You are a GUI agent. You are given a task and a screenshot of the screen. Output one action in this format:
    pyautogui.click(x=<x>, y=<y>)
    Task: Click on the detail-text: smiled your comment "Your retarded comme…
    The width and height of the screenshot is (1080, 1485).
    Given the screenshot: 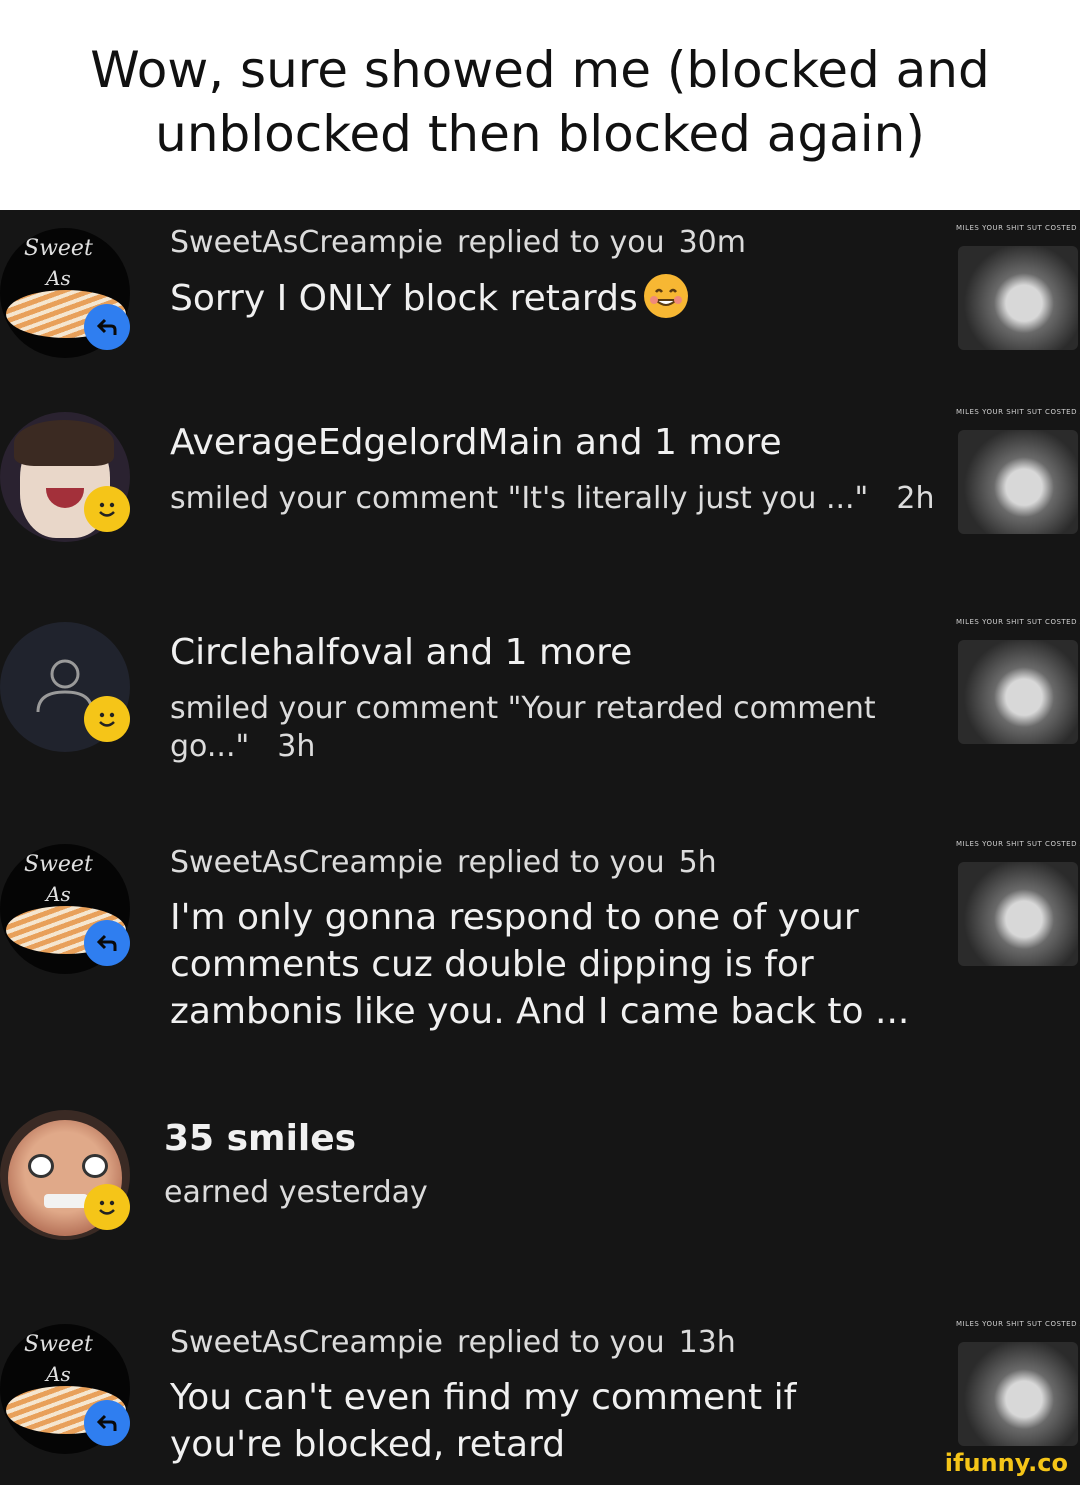 What is the action you would take?
    pyautogui.click(x=523, y=727)
    